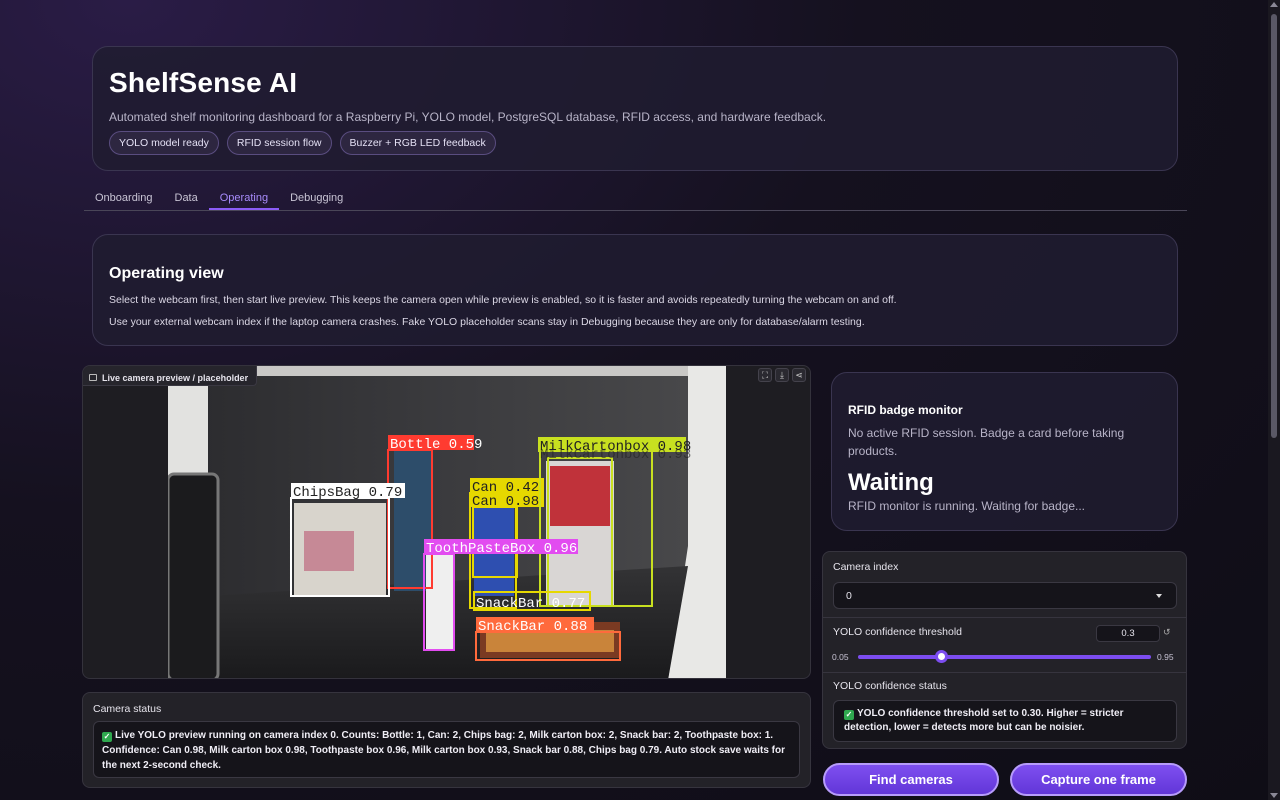 This screenshot has height=800, width=1280. I want to click on camera-preview-label: Live camera preview / placeholder, so click(170, 376).